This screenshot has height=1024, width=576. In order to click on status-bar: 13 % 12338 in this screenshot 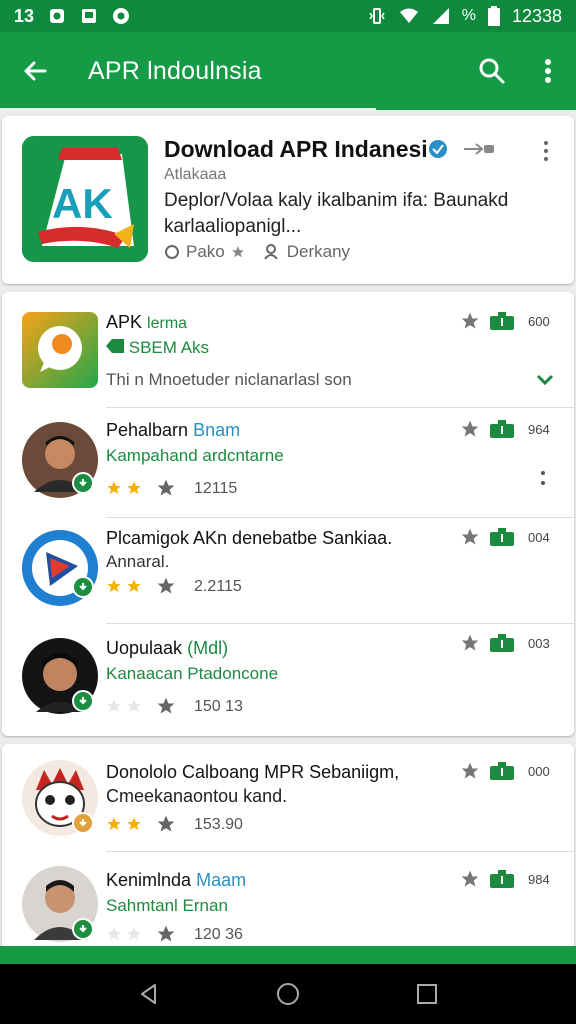, I will do `click(288, 16)`.